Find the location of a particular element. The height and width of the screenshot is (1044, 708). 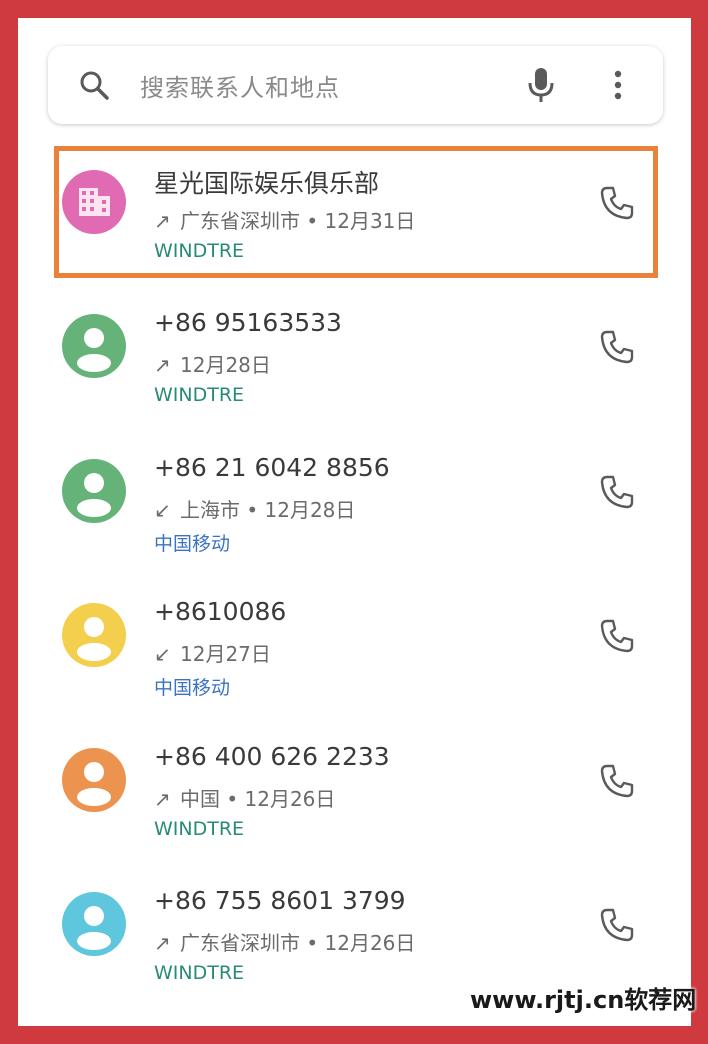

mic-icon is located at coordinates (541, 85).